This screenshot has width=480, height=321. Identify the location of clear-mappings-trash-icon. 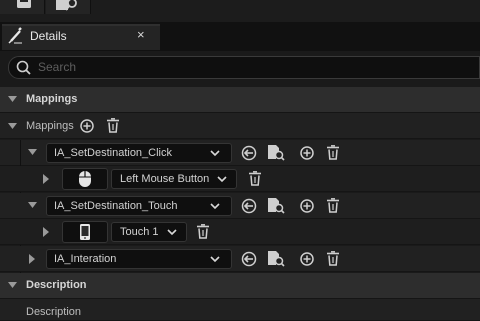
(113, 126).